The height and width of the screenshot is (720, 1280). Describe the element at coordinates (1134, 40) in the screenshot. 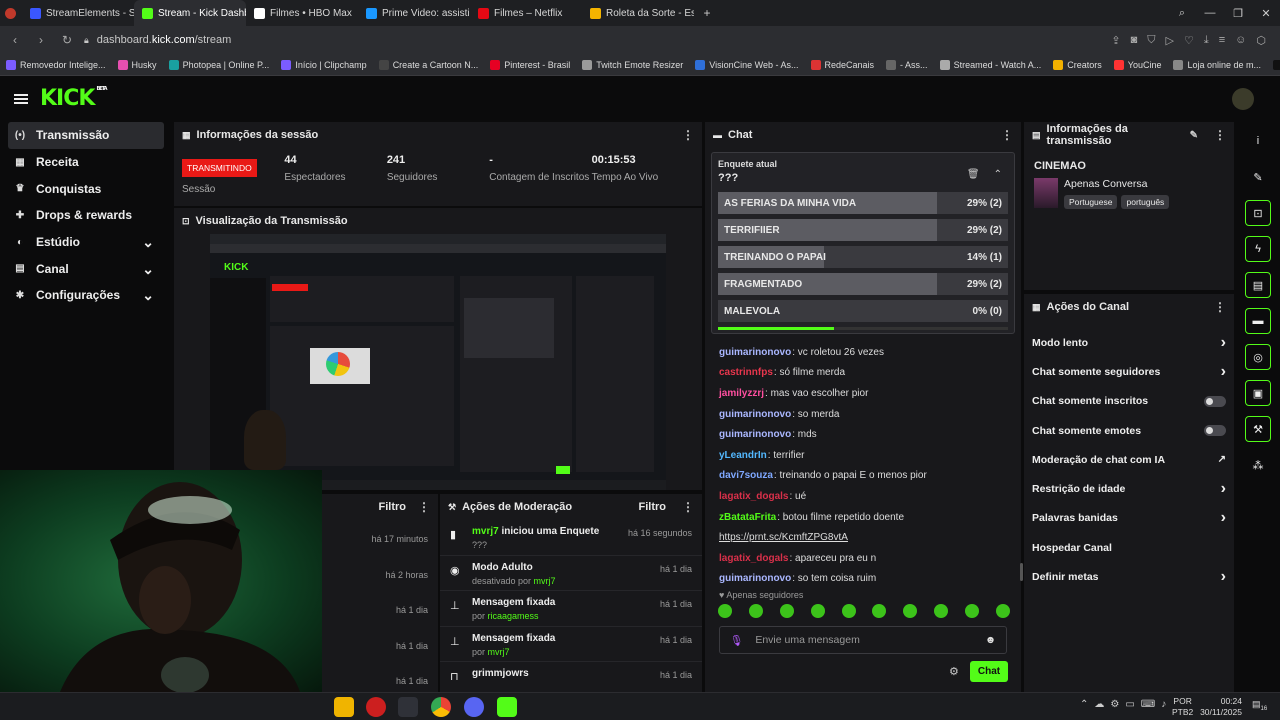

I see `camera-icon: ◙` at that location.